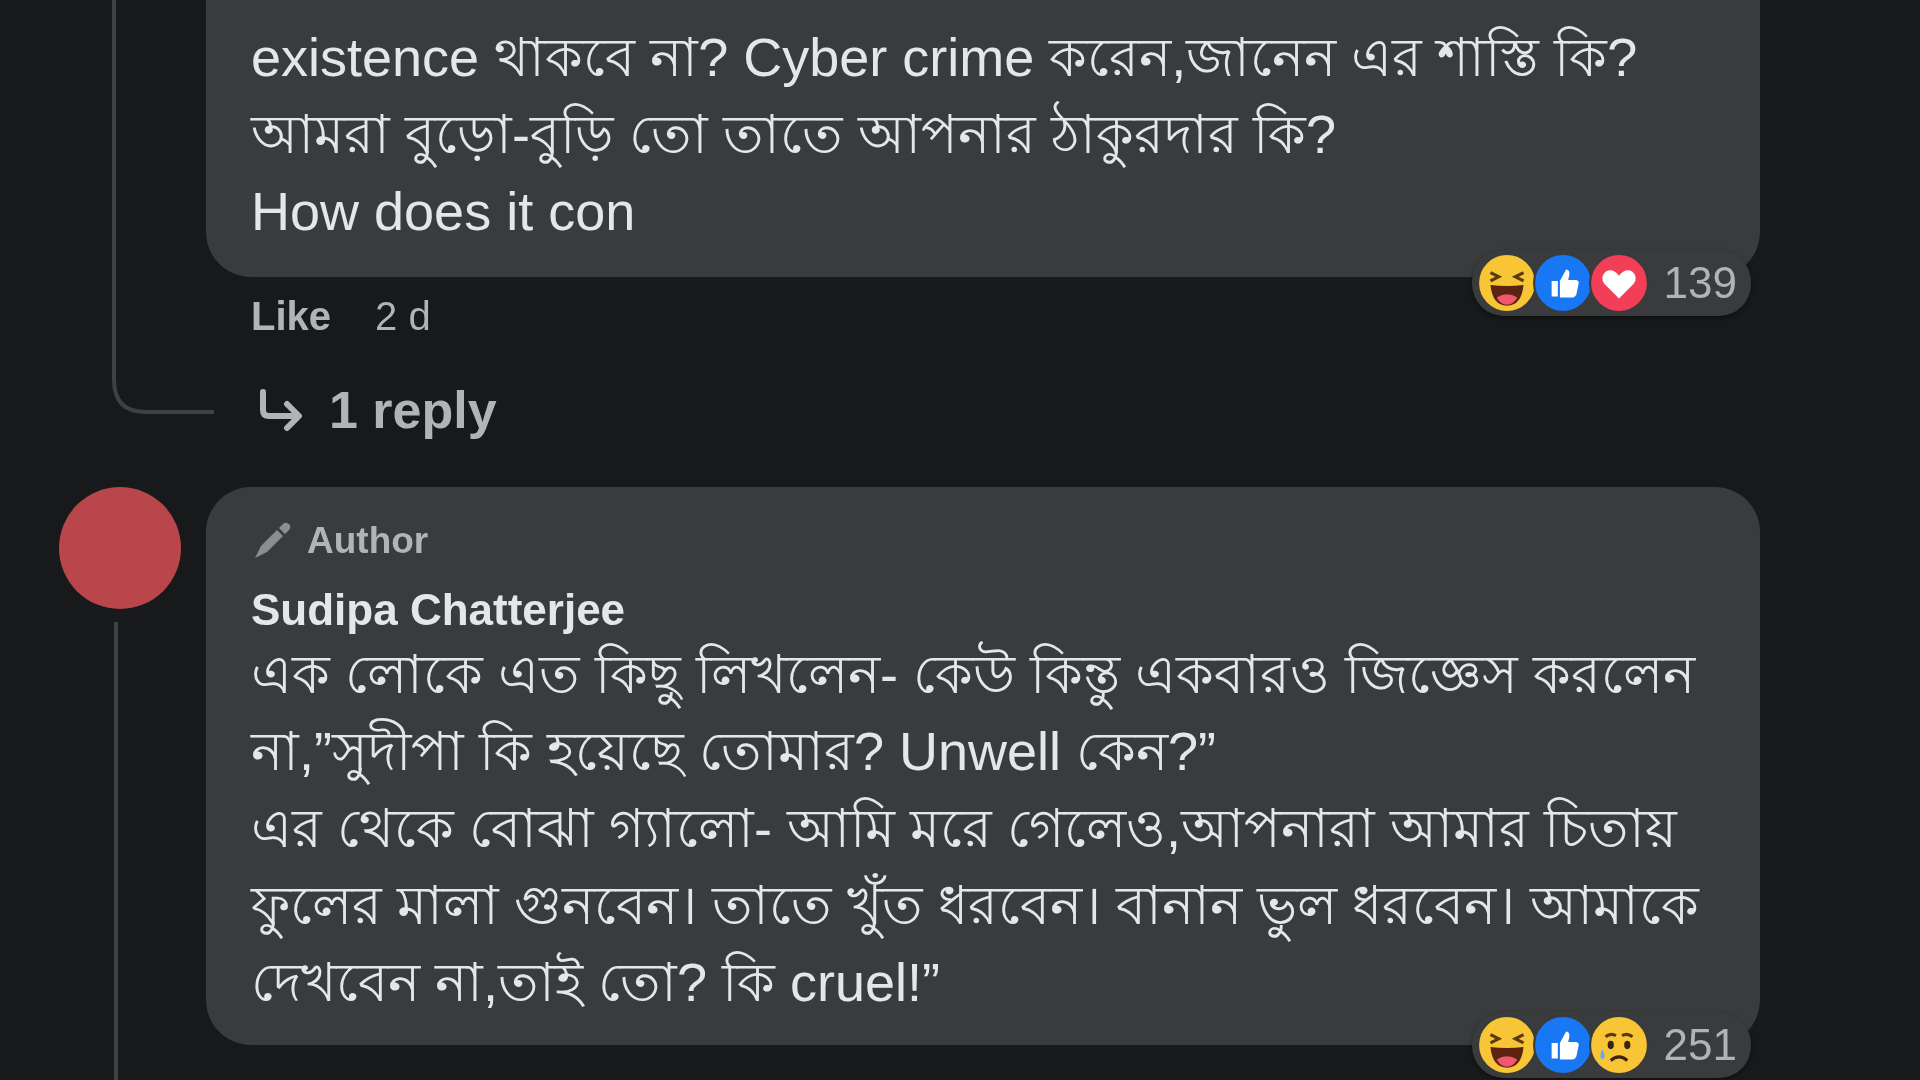 Image resolution: width=1920 pixels, height=1080 pixels. Describe the element at coordinates (368, 541) in the screenshot. I see `author-label: Author` at that location.